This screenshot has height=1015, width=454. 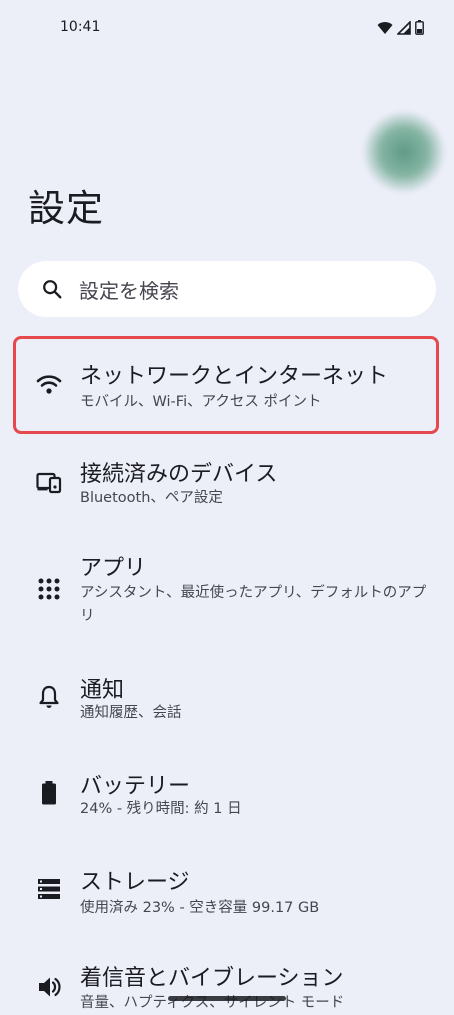 I want to click on settings-item-title: 通知, so click(x=102, y=690).